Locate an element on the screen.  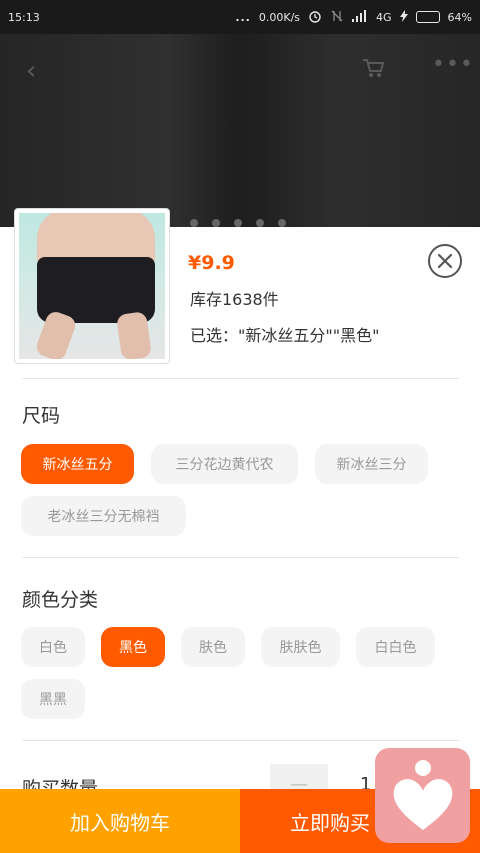
battery-percent: 64% is located at coordinates (459, 17).